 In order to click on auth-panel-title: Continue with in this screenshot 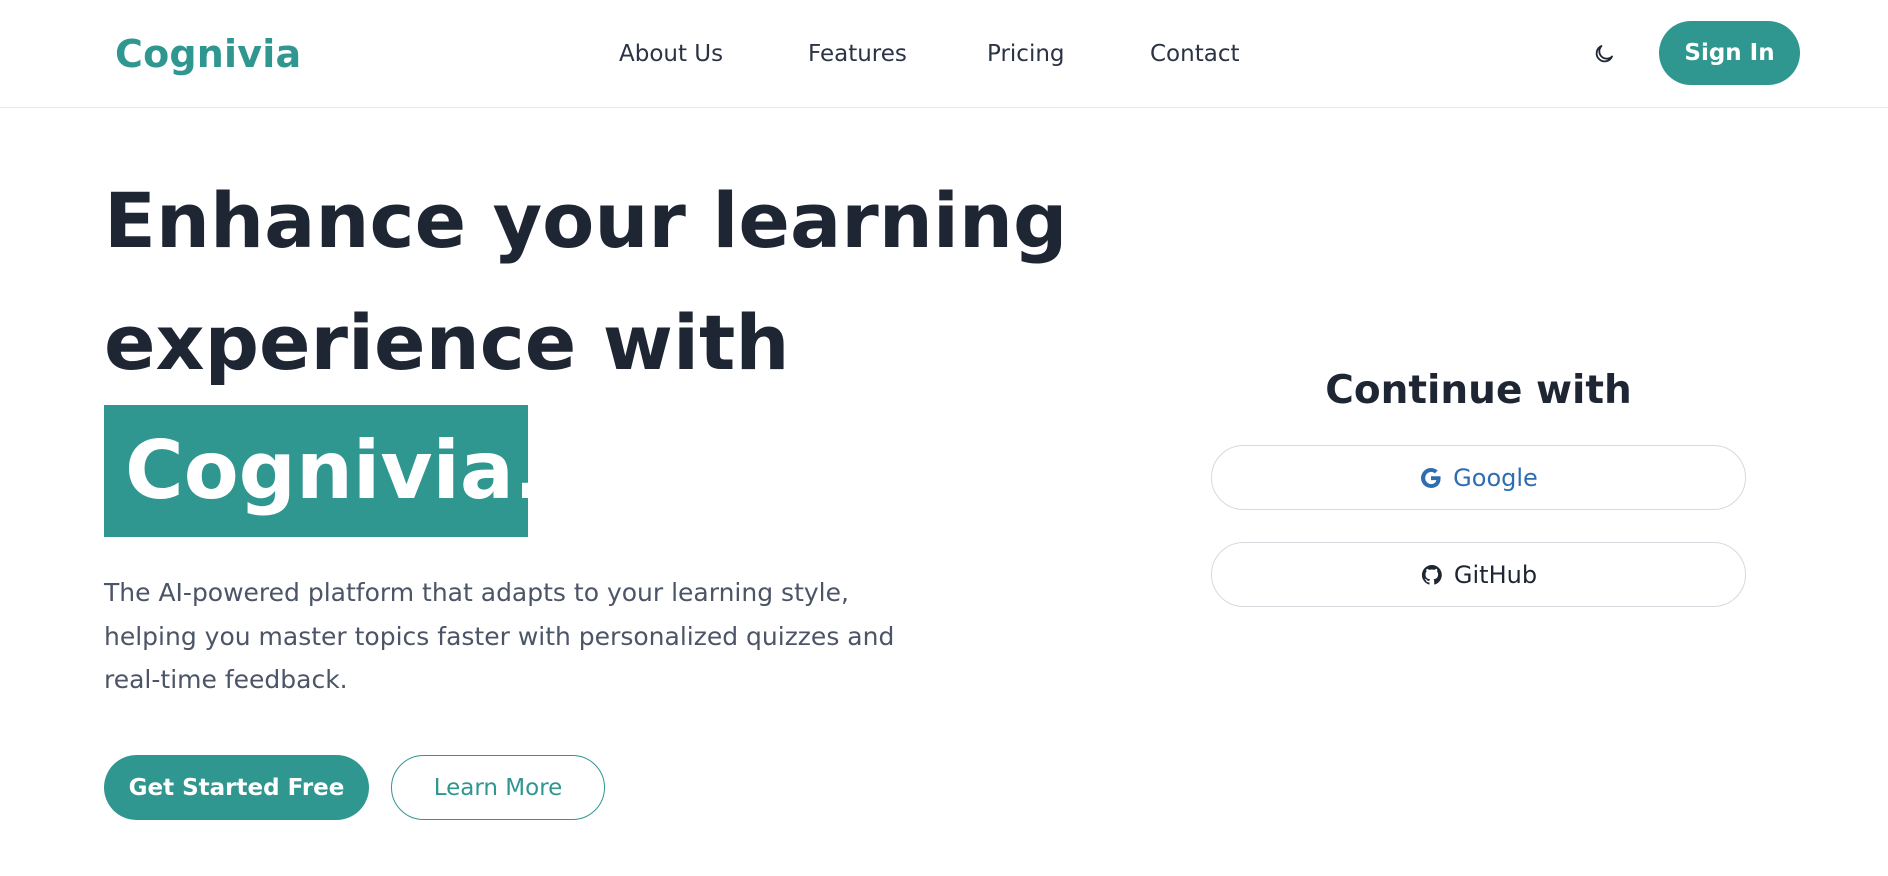, I will do `click(1478, 390)`.